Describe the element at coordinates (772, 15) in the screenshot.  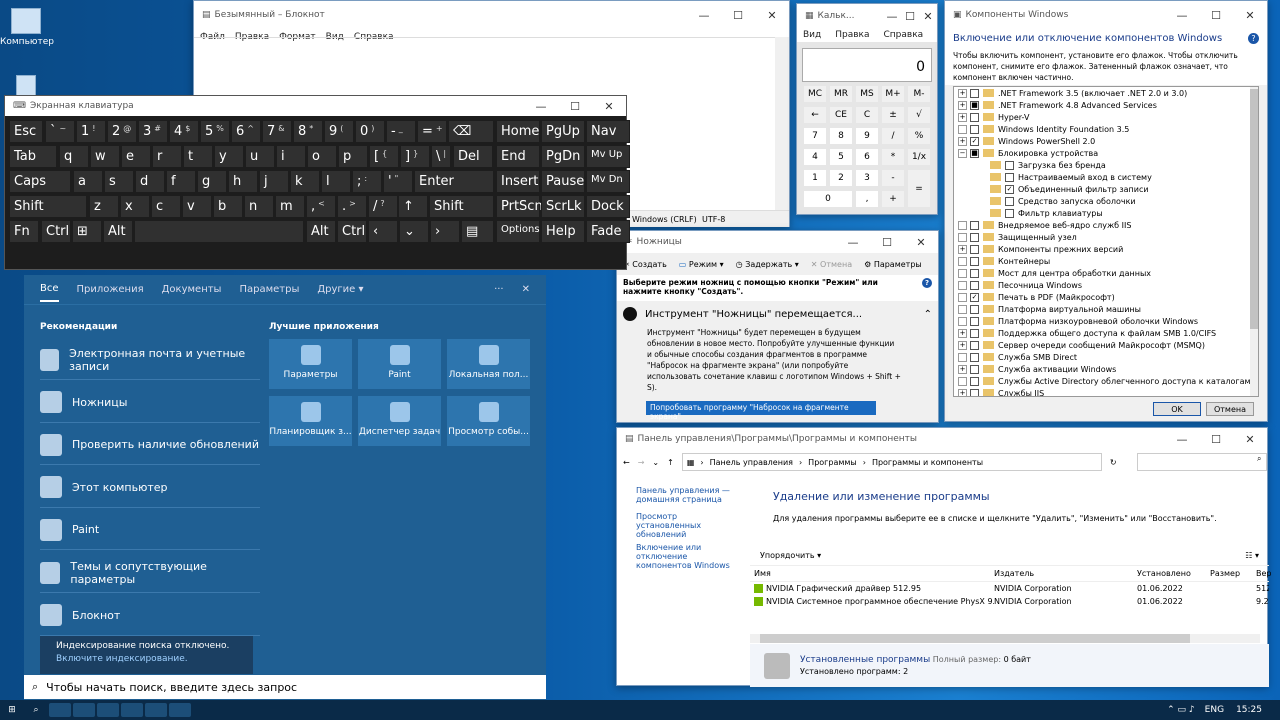
I see `close-button: ✕` at that location.